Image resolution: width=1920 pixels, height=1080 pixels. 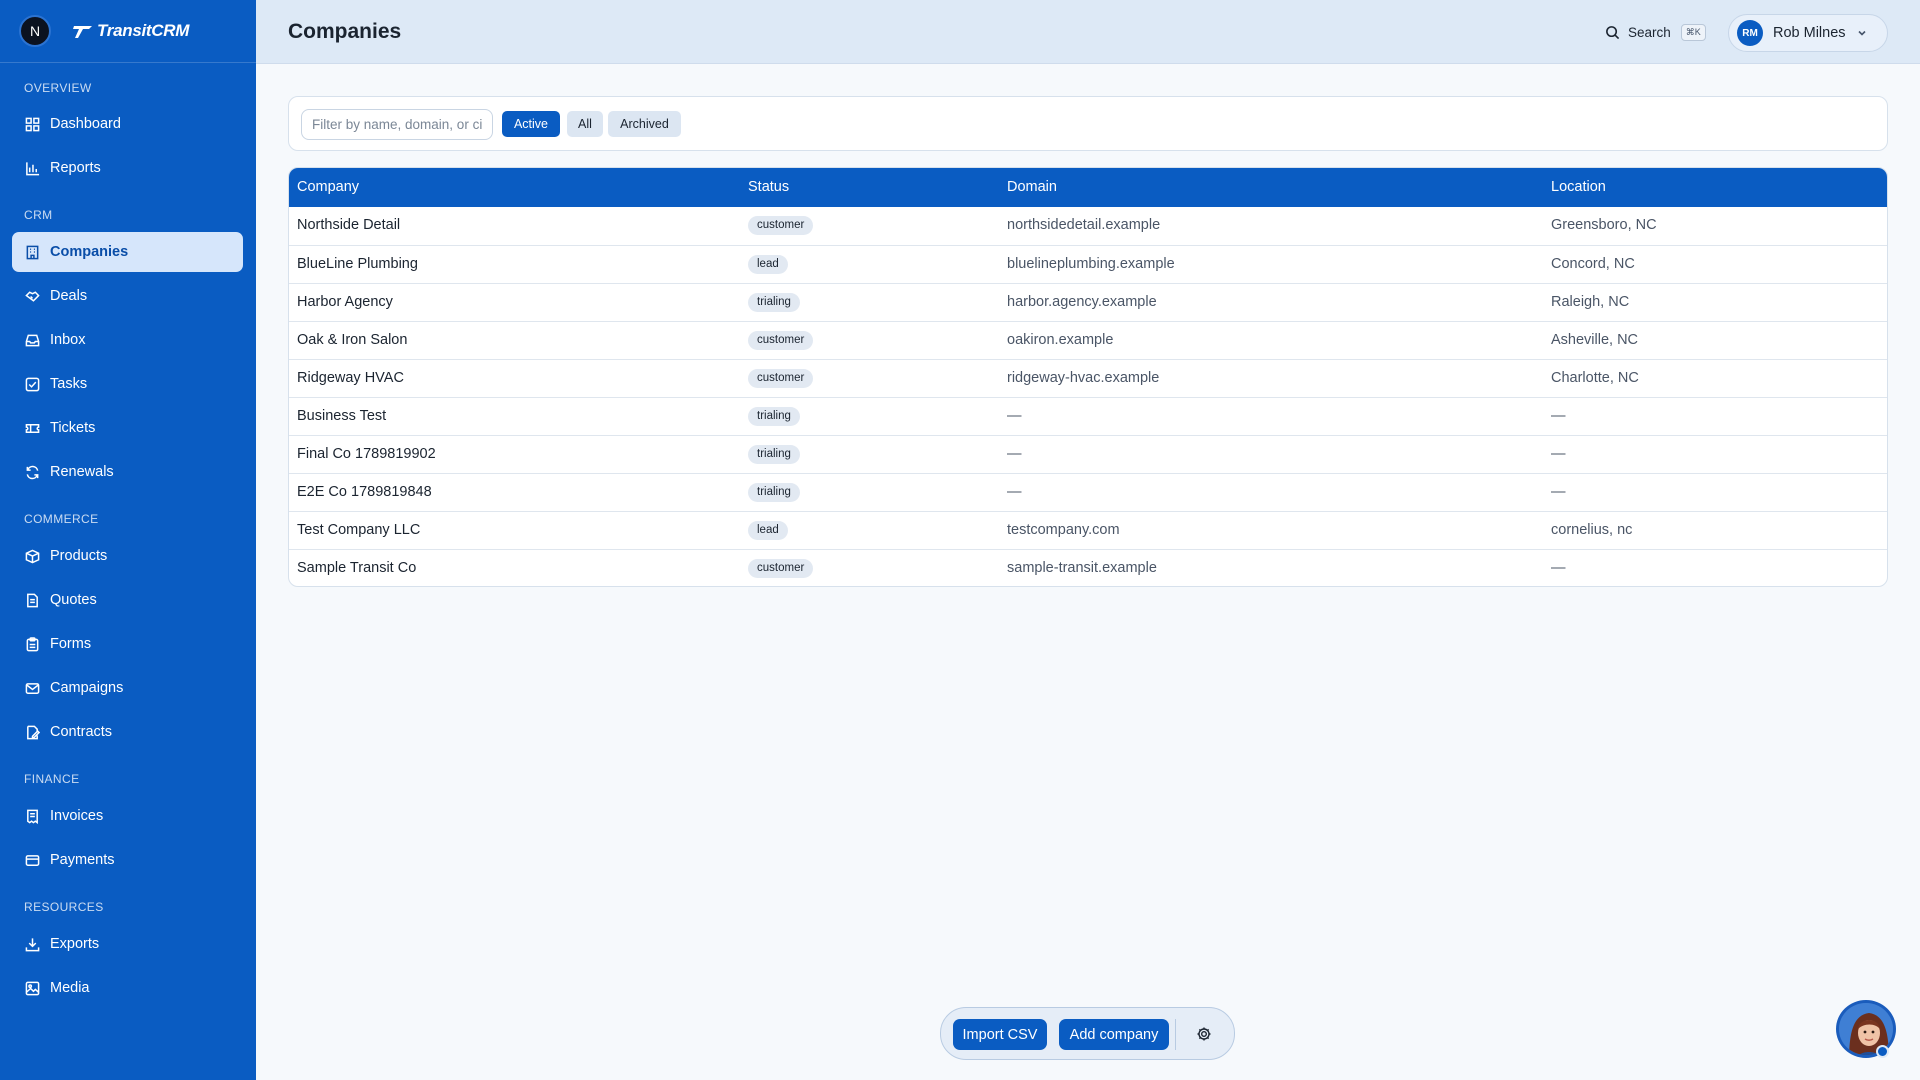 What do you see at coordinates (38, 215) in the screenshot?
I see `sidebar-section-crm: CRM` at bounding box center [38, 215].